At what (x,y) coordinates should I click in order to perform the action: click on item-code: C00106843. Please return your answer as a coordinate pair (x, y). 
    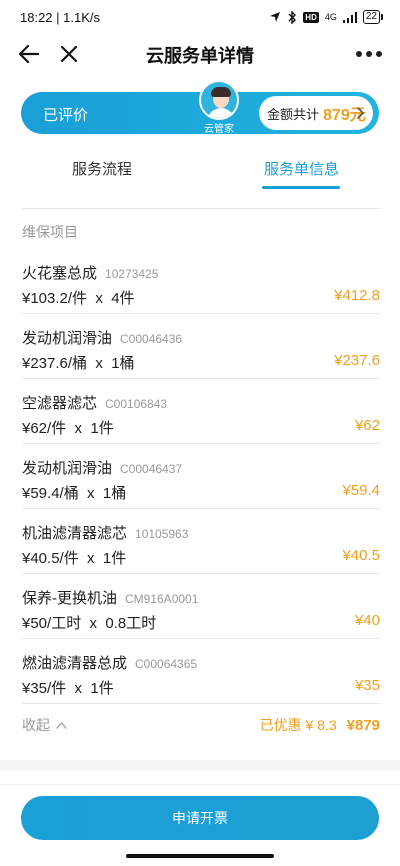
    Looking at the image, I should click on (136, 404).